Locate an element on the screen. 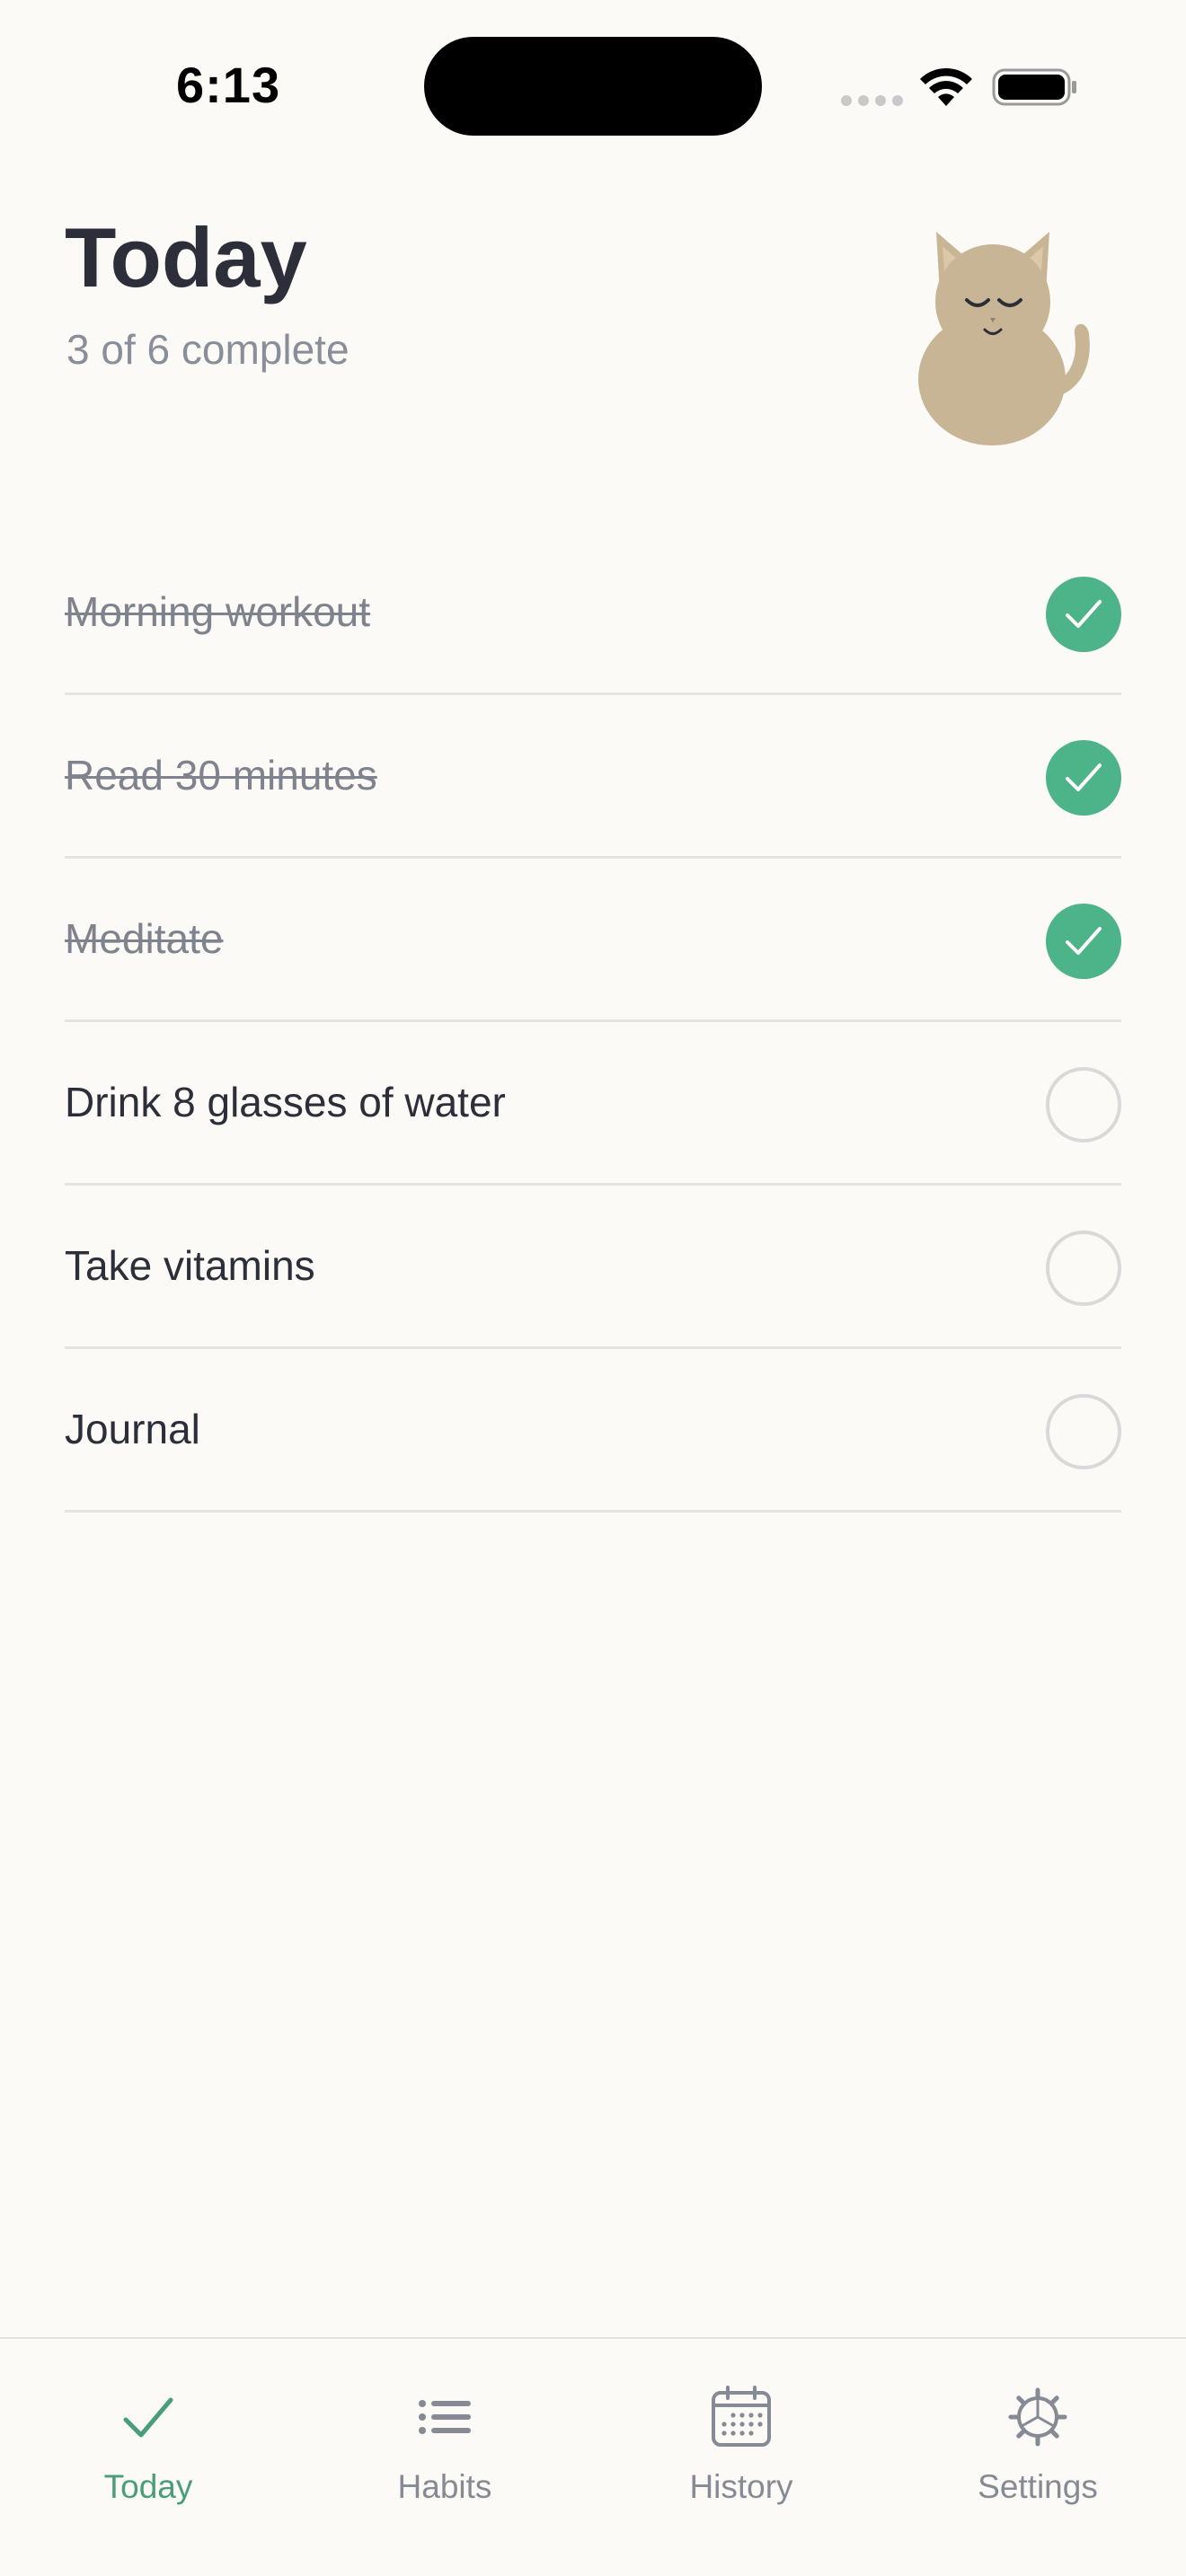 The width and height of the screenshot is (1186, 2576). habit-row: Drink 8 glasses of water is located at coordinates (593, 1104).